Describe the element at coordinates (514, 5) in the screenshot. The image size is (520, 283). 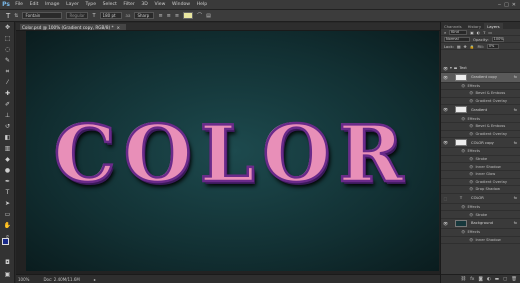
I see `close-icon: ✕` at that location.